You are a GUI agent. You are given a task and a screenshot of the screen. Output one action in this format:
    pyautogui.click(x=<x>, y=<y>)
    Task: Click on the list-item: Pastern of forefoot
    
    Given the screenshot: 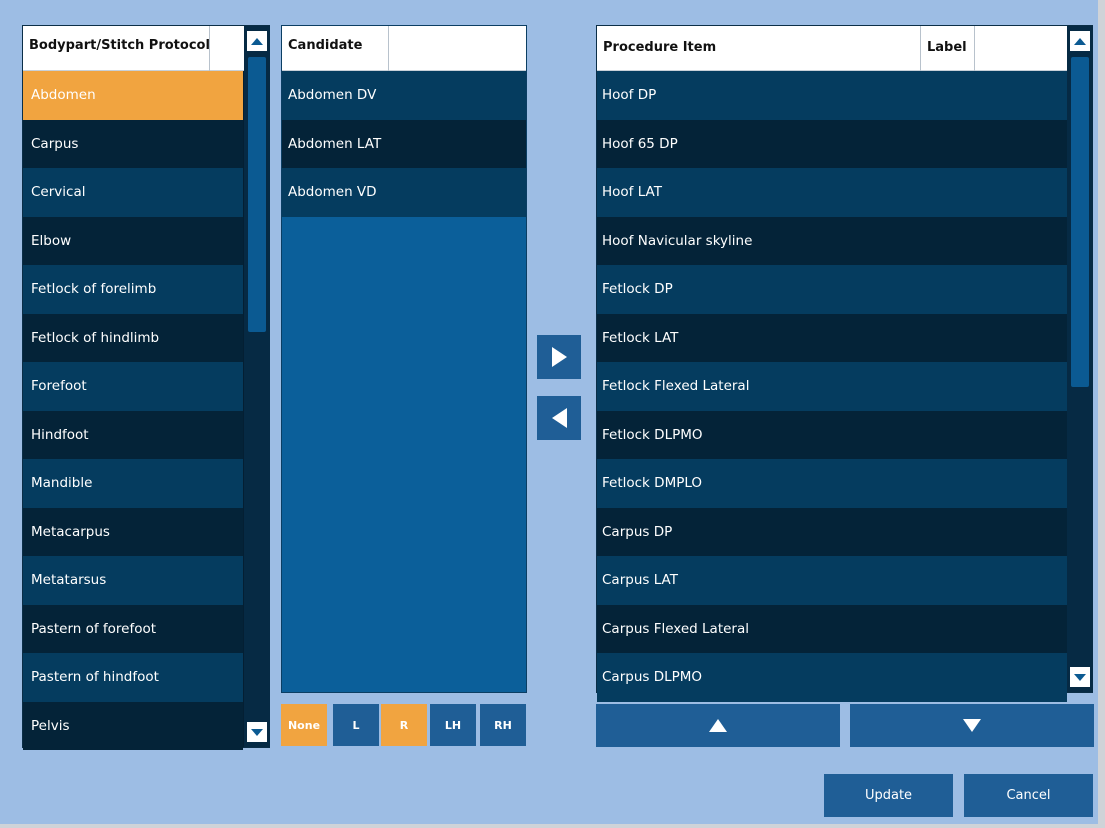 What is the action you would take?
    pyautogui.click(x=133, y=628)
    